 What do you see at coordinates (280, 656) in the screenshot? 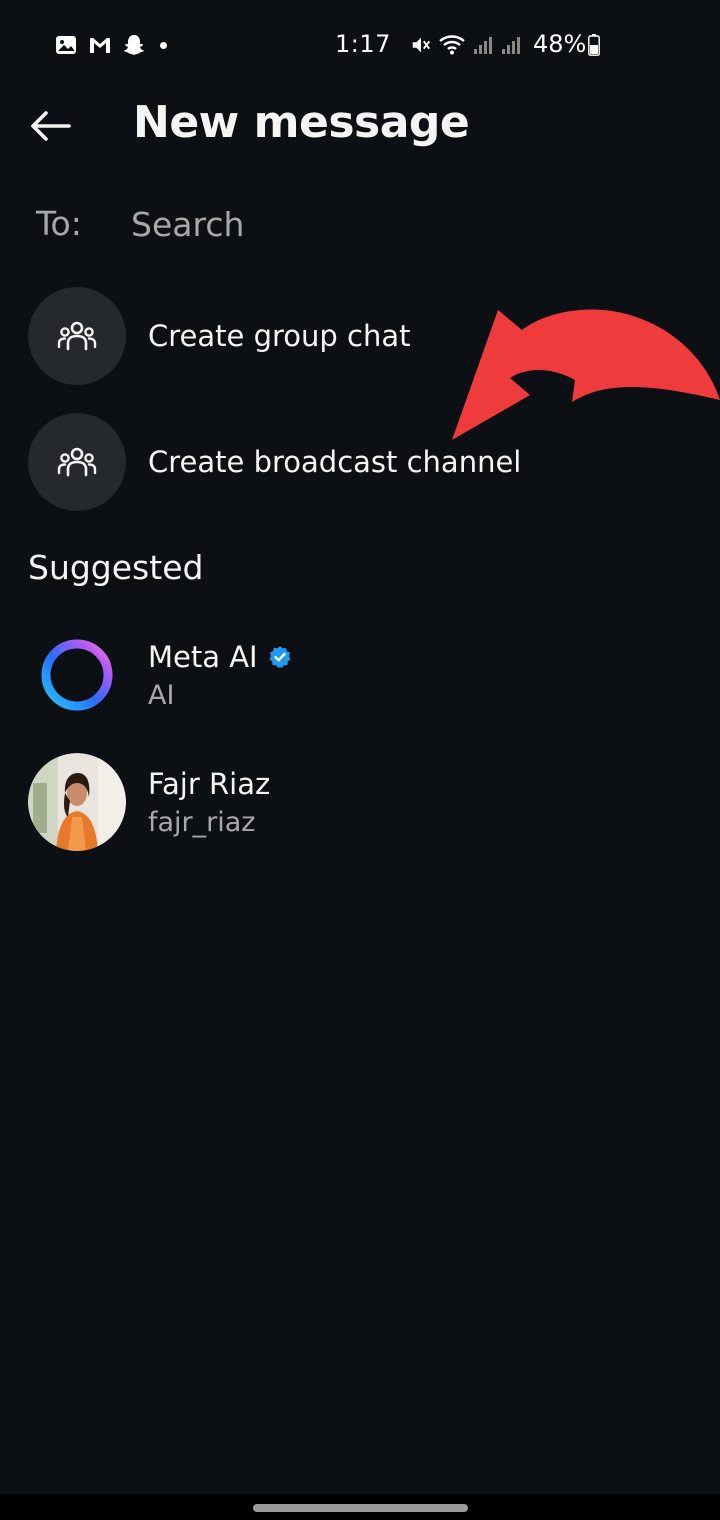
I see `verified-badge-icon` at bounding box center [280, 656].